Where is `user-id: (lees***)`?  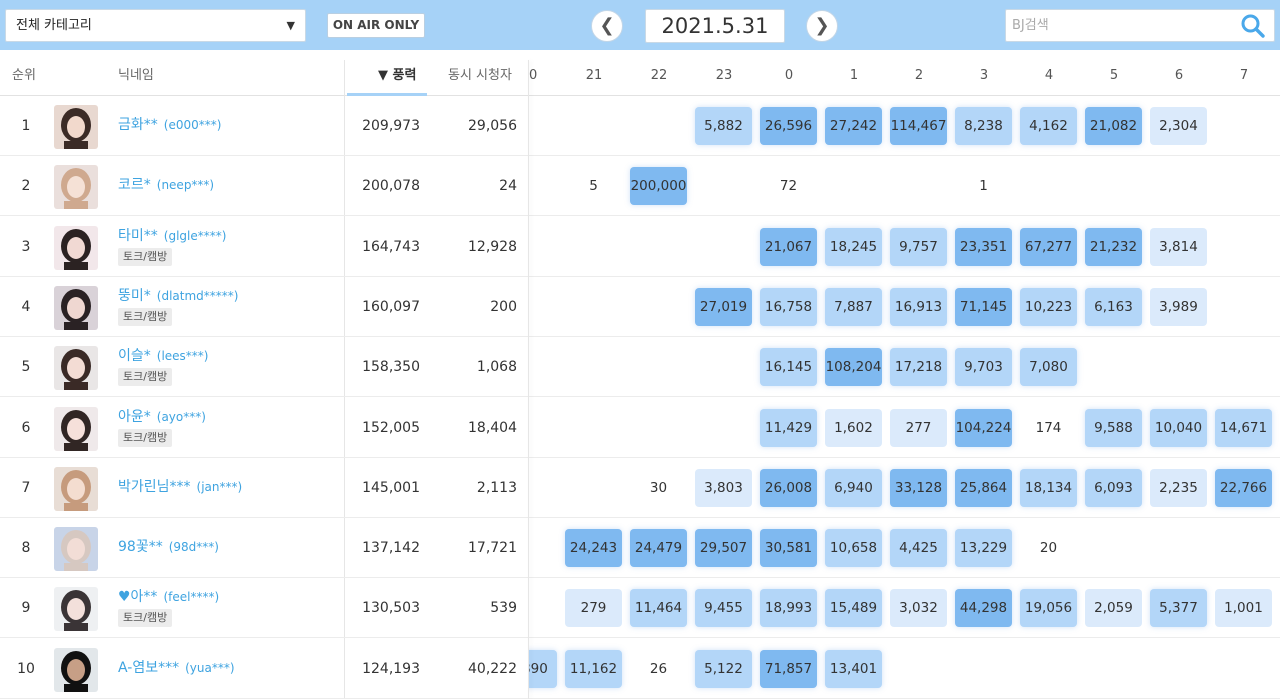 user-id: (lees***) is located at coordinates (182, 356).